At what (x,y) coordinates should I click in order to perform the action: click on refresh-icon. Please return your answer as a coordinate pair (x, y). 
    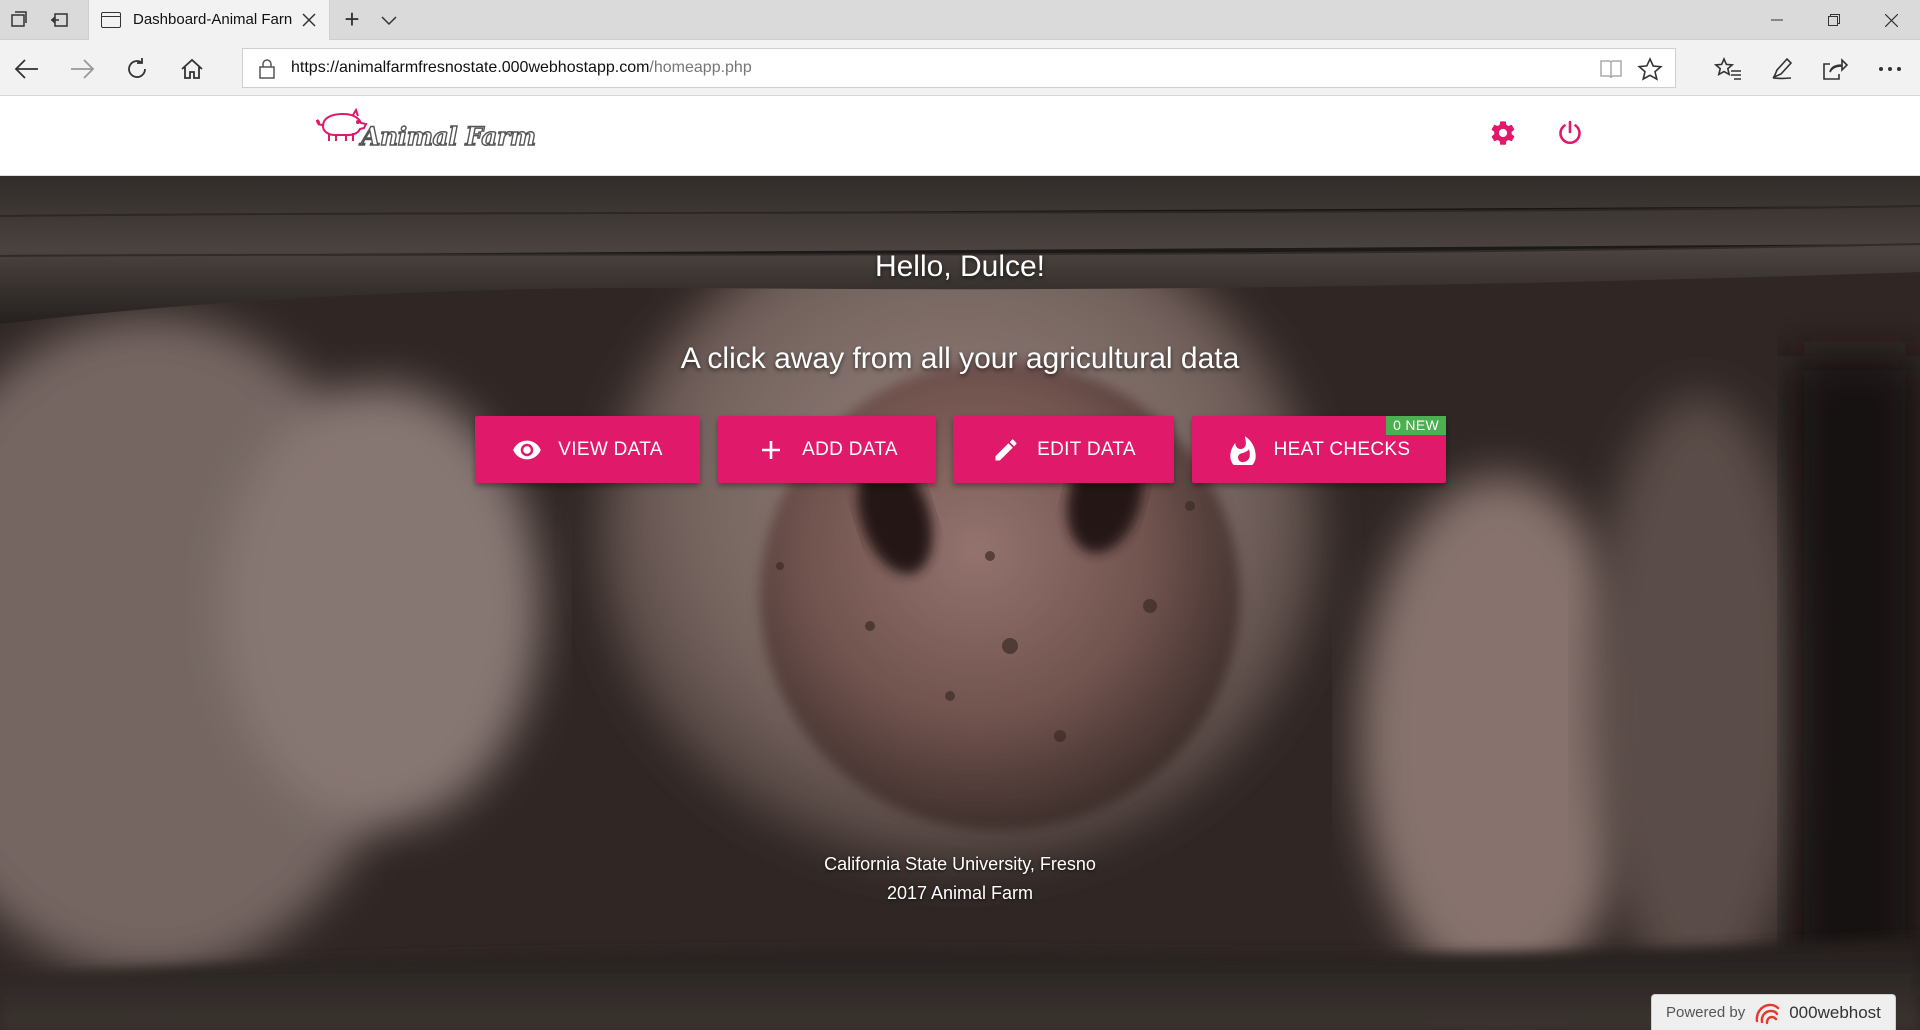
    Looking at the image, I should click on (137, 69).